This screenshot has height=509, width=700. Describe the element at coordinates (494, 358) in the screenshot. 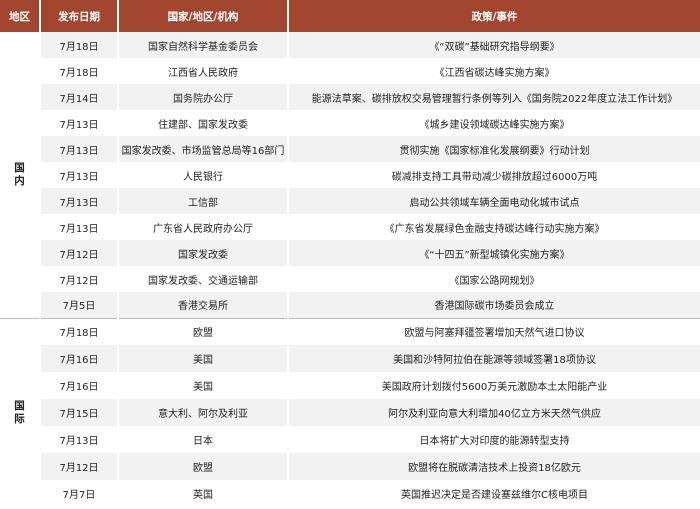

I see `event-cell: 美国和沙特阿拉伯在能源等领域签署18项协议` at that location.